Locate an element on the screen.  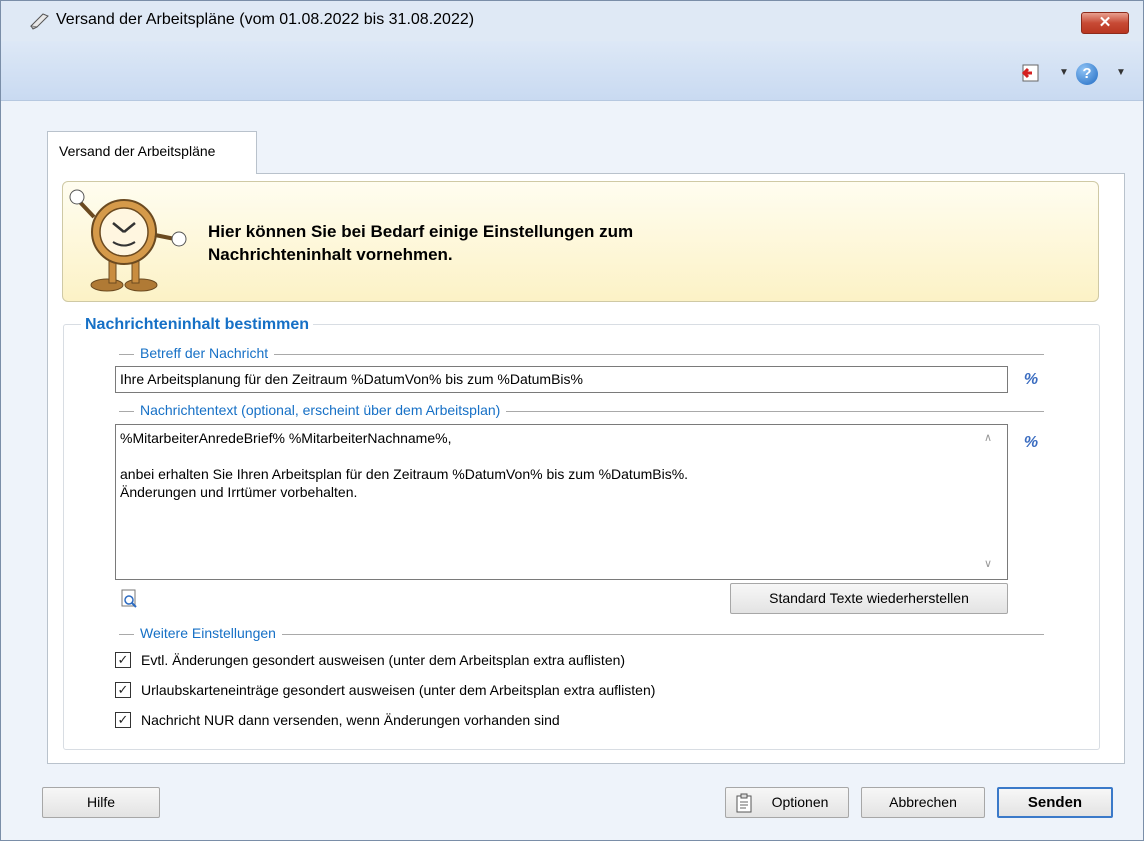
restore-defaults-button: Standard Texte wiederherstellen is located at coordinates (869, 598).